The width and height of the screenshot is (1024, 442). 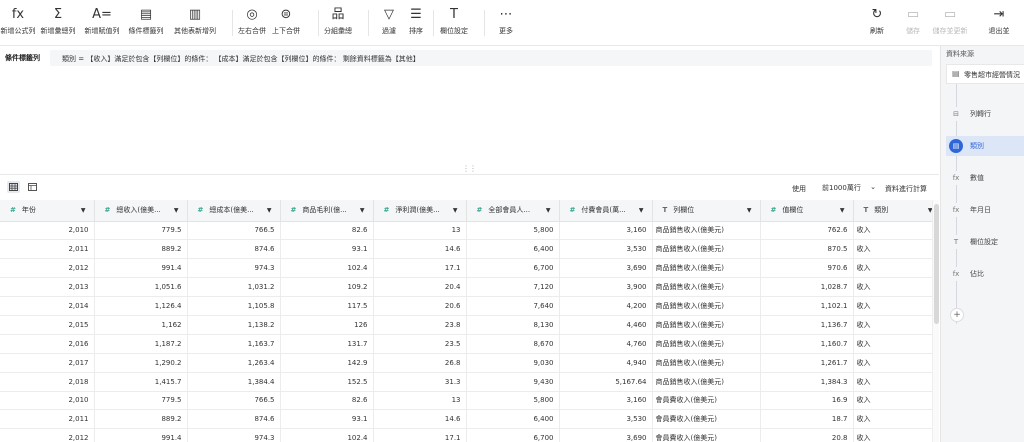 What do you see at coordinates (195, 24) in the screenshot?
I see `toolbar-button-other-table: ▥ 其他表新增列` at bounding box center [195, 24].